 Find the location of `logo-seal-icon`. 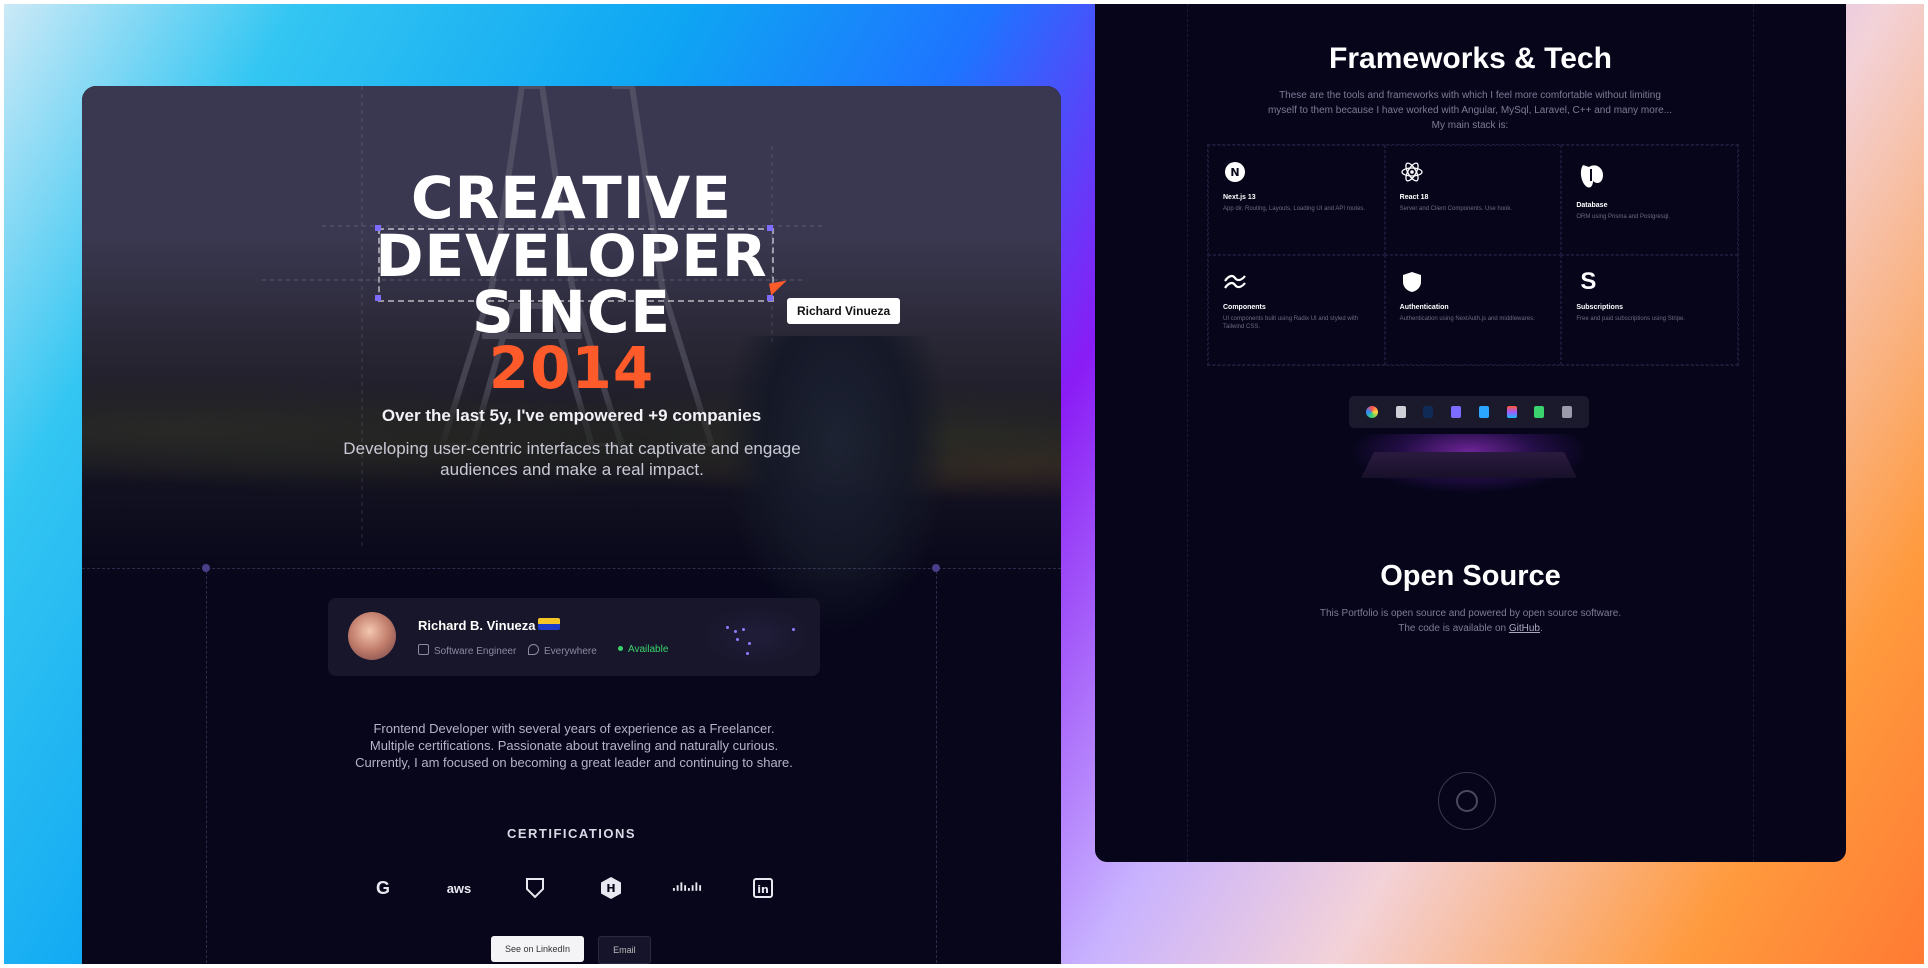

logo-seal-icon is located at coordinates (1467, 801).